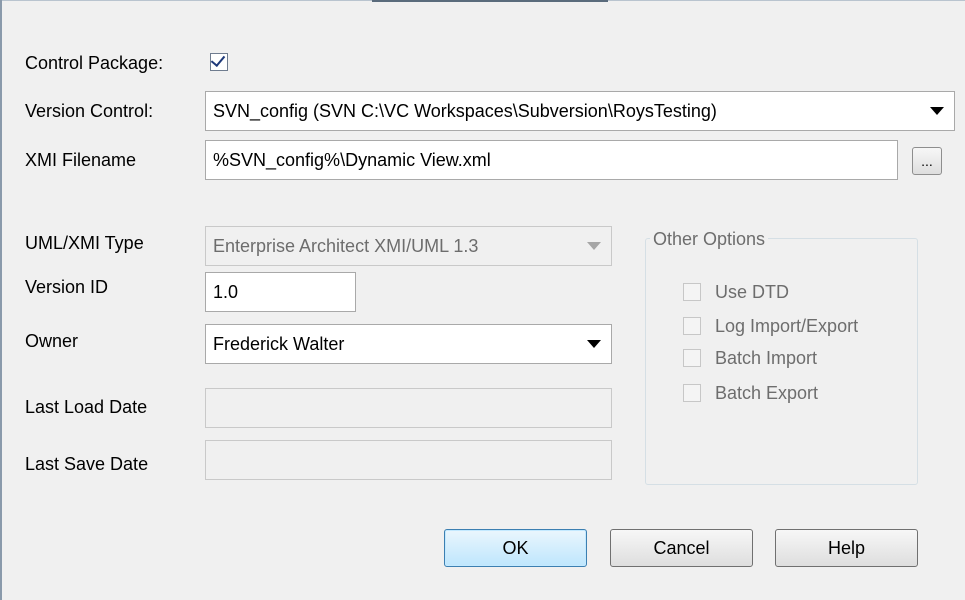 The width and height of the screenshot is (965, 600). What do you see at coordinates (81, 160) in the screenshot?
I see `xmi-filename-label: XMI Filename` at bounding box center [81, 160].